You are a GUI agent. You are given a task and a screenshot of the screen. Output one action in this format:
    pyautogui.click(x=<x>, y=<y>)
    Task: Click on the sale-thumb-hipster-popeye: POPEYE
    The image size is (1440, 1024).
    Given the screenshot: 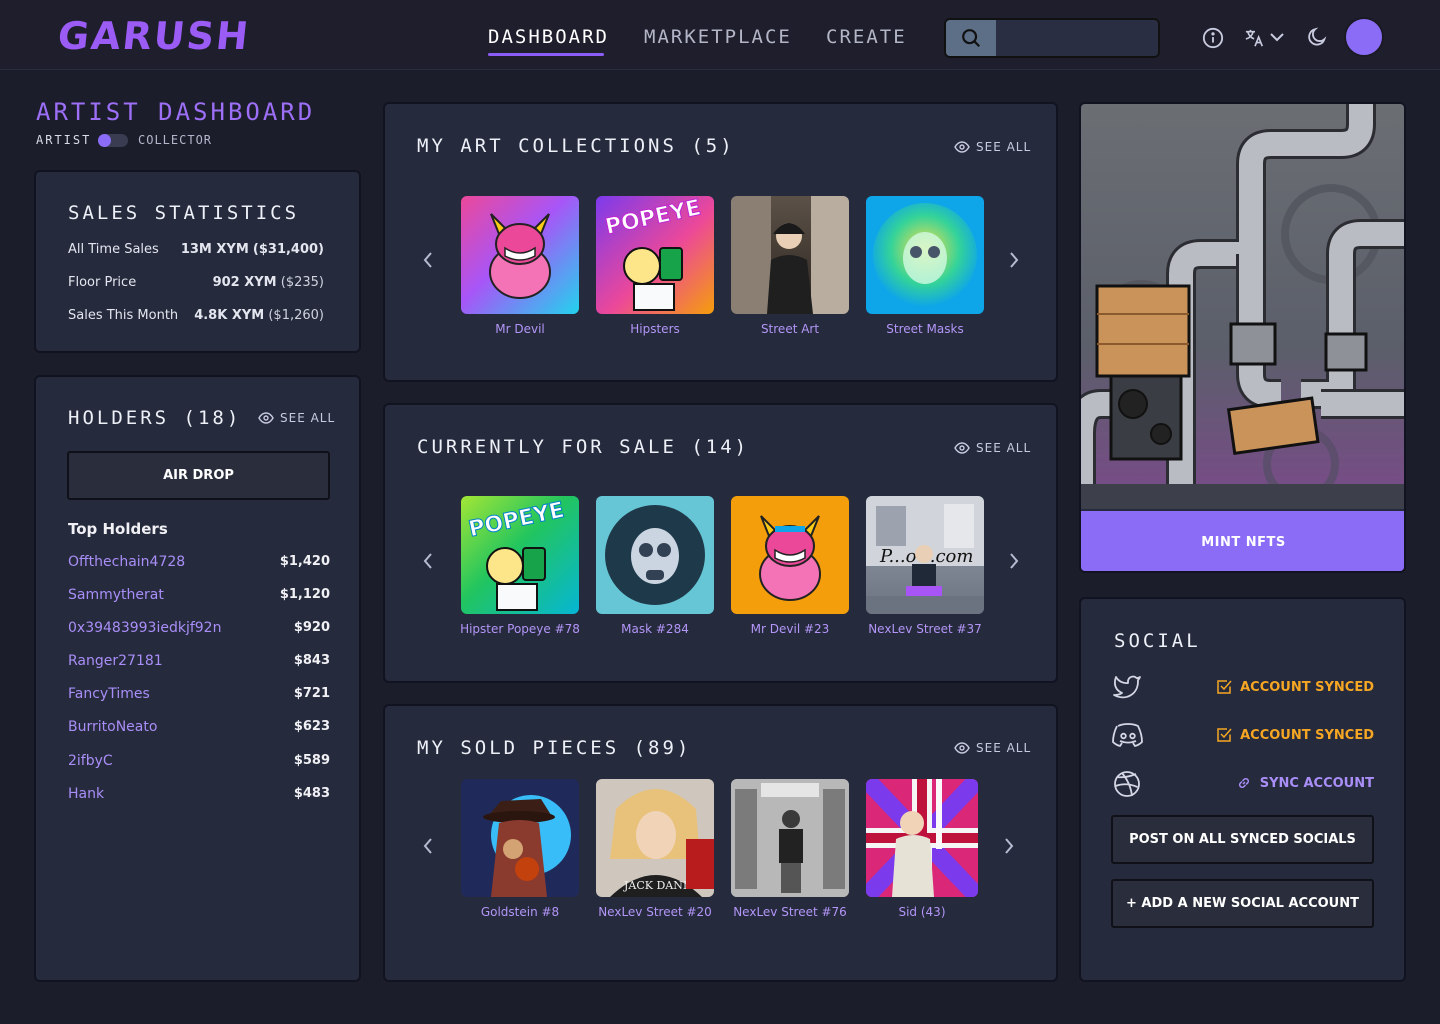 What is the action you would take?
    pyautogui.click(x=520, y=555)
    